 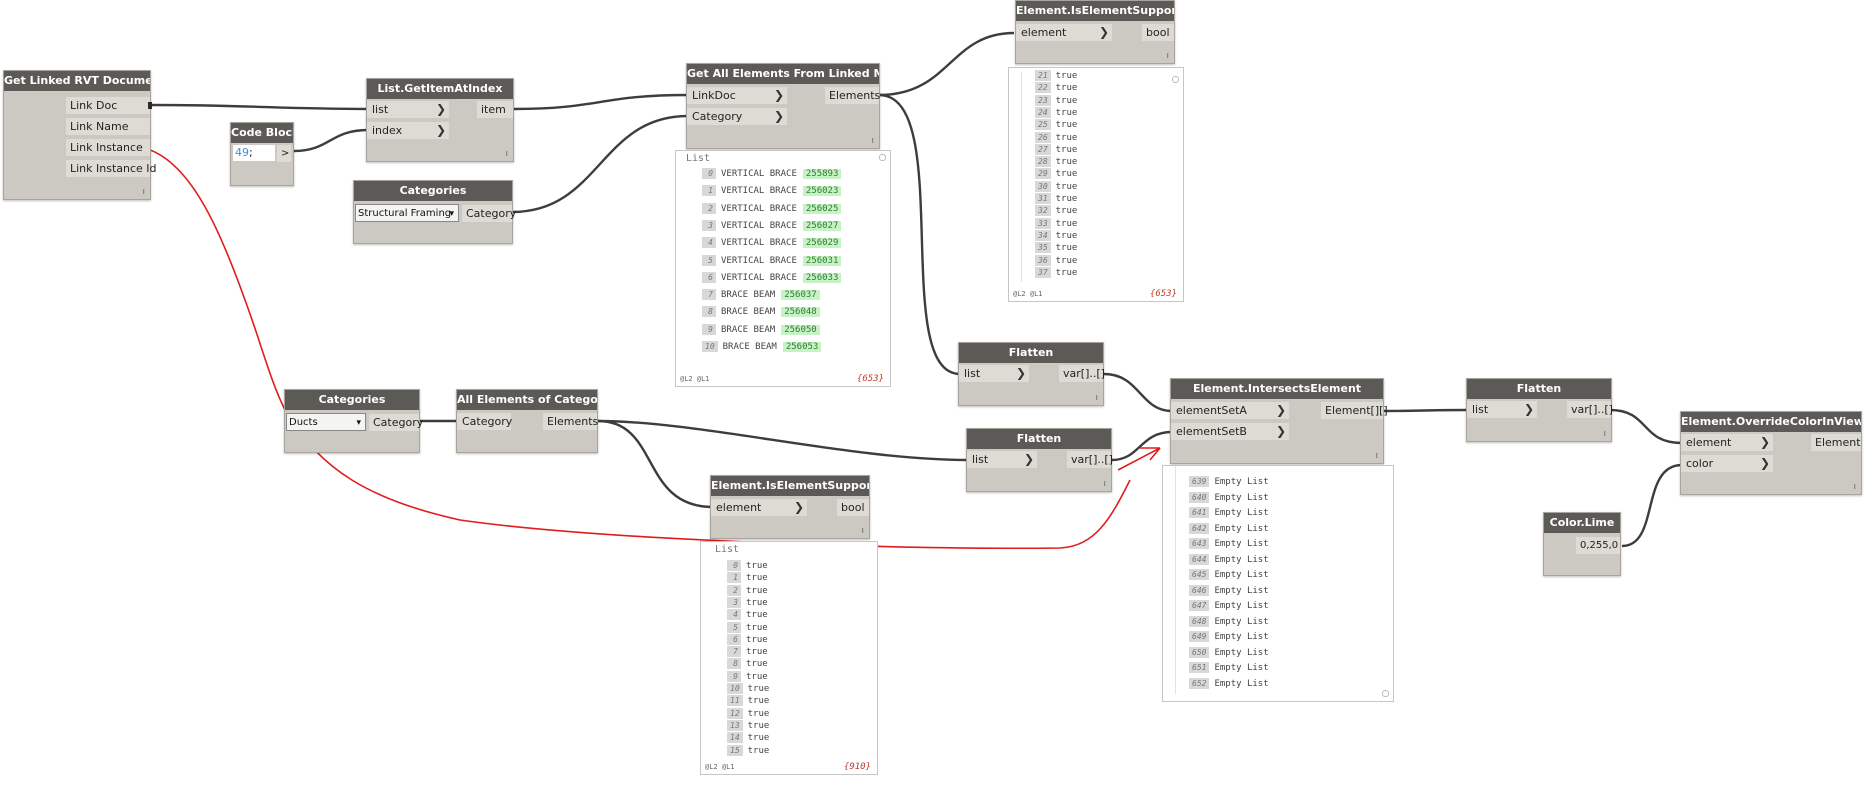 I want to click on input-port-linkdoc: LinkDoc ❯, so click(x=737, y=95).